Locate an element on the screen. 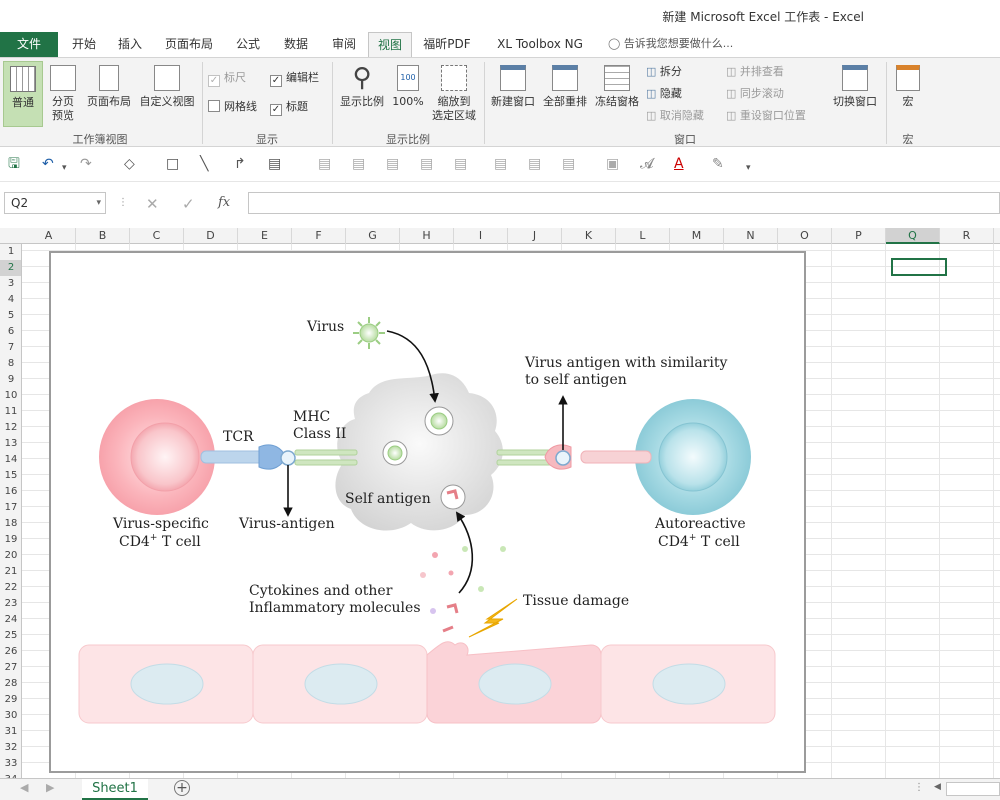 Image resolution: width=1000 pixels, height=800 pixels. headings-checkbox: ✓ 标题 is located at coordinates (289, 108).